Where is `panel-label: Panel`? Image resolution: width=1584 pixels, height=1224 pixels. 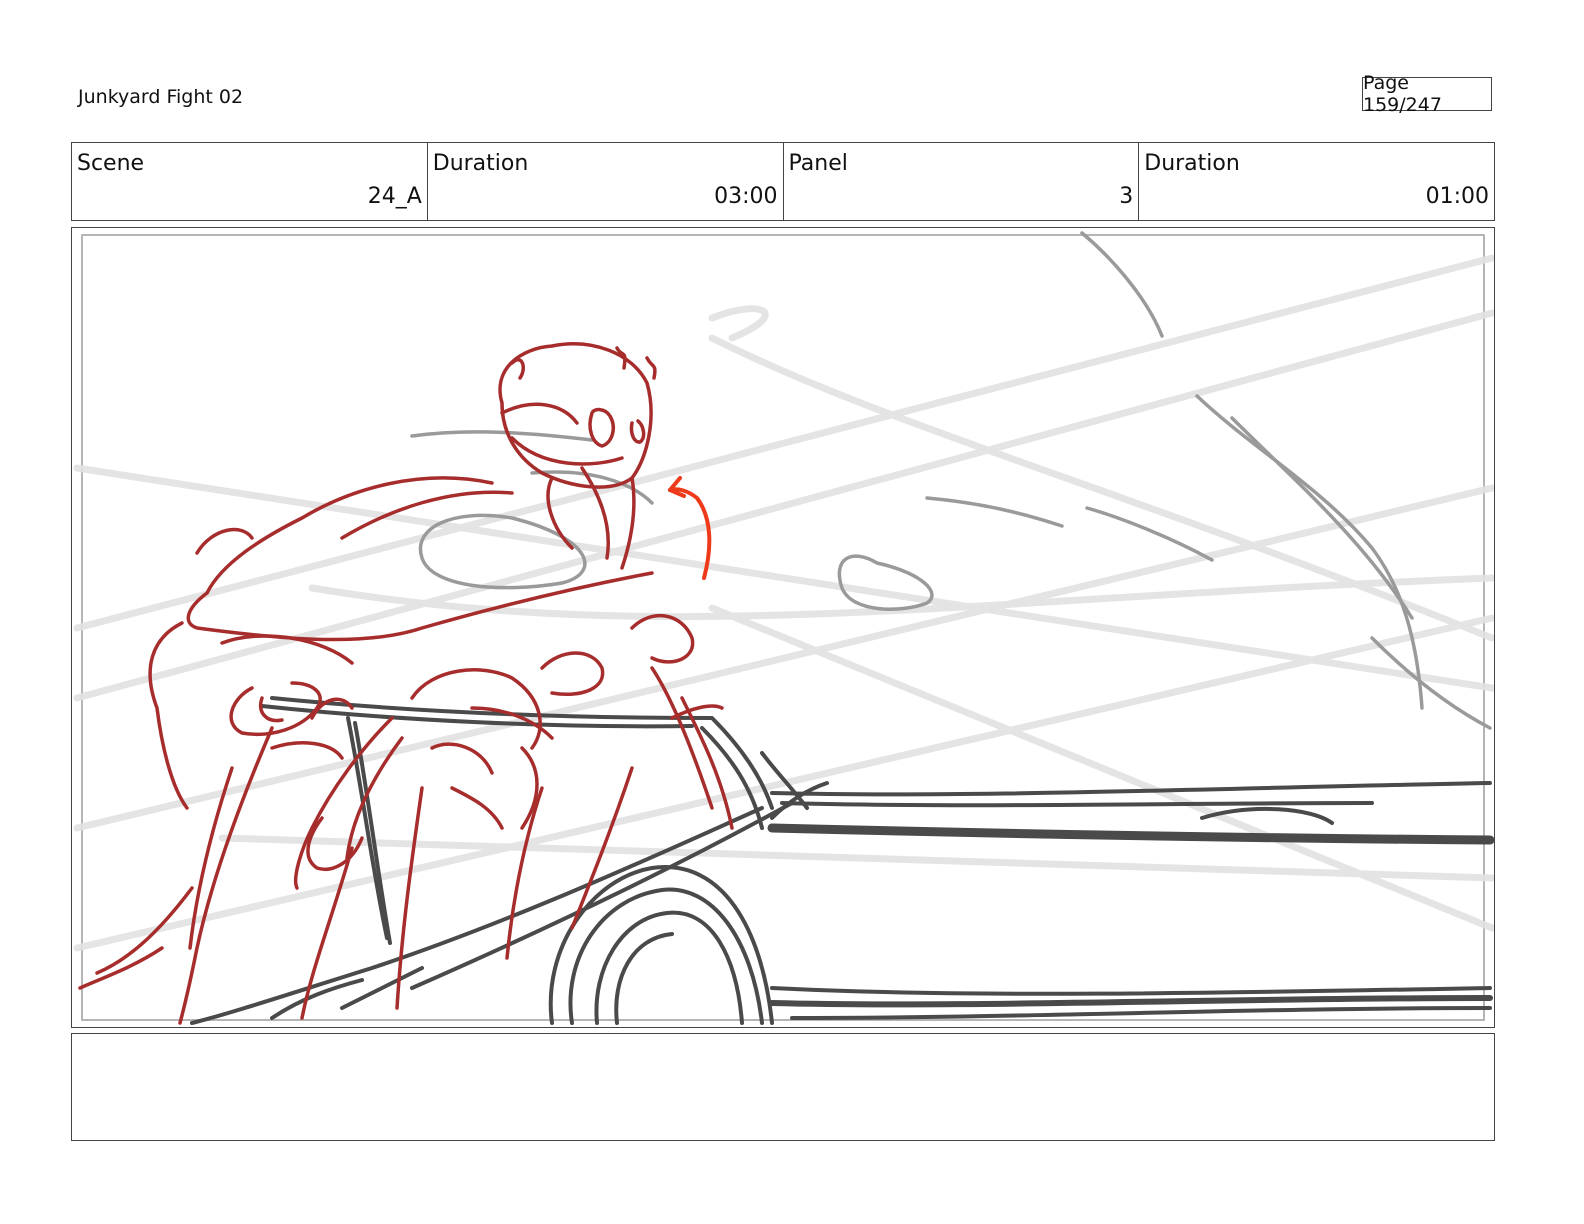 panel-label: Panel is located at coordinates (818, 163).